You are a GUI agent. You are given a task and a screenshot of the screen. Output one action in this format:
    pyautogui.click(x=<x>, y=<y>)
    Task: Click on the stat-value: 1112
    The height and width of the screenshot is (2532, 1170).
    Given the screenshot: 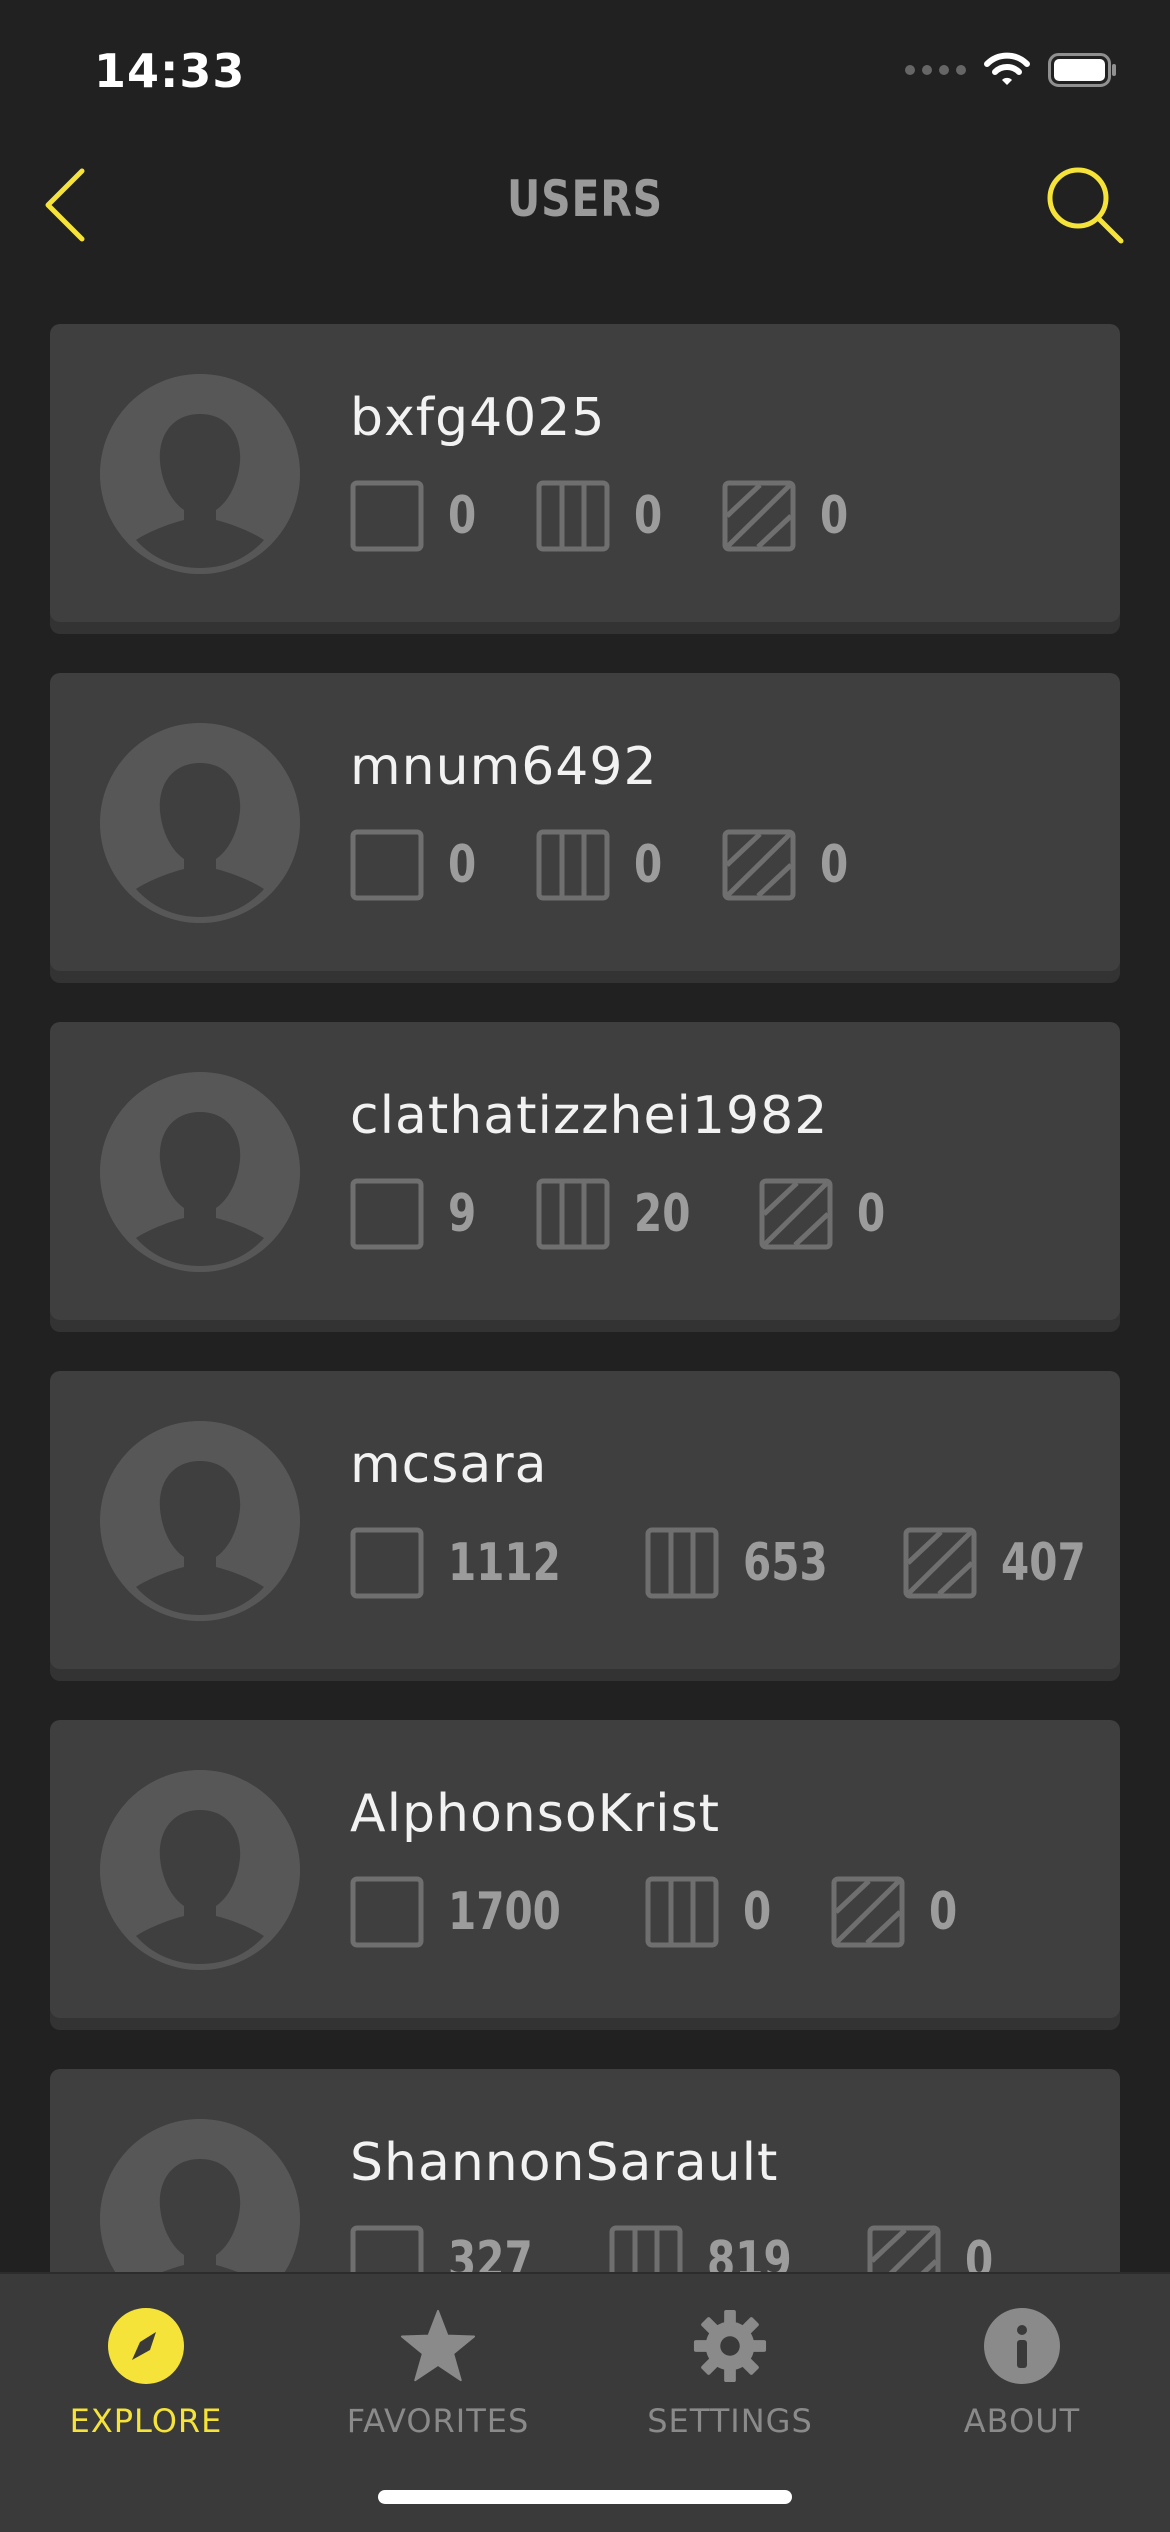 What is the action you would take?
    pyautogui.click(x=504, y=1563)
    